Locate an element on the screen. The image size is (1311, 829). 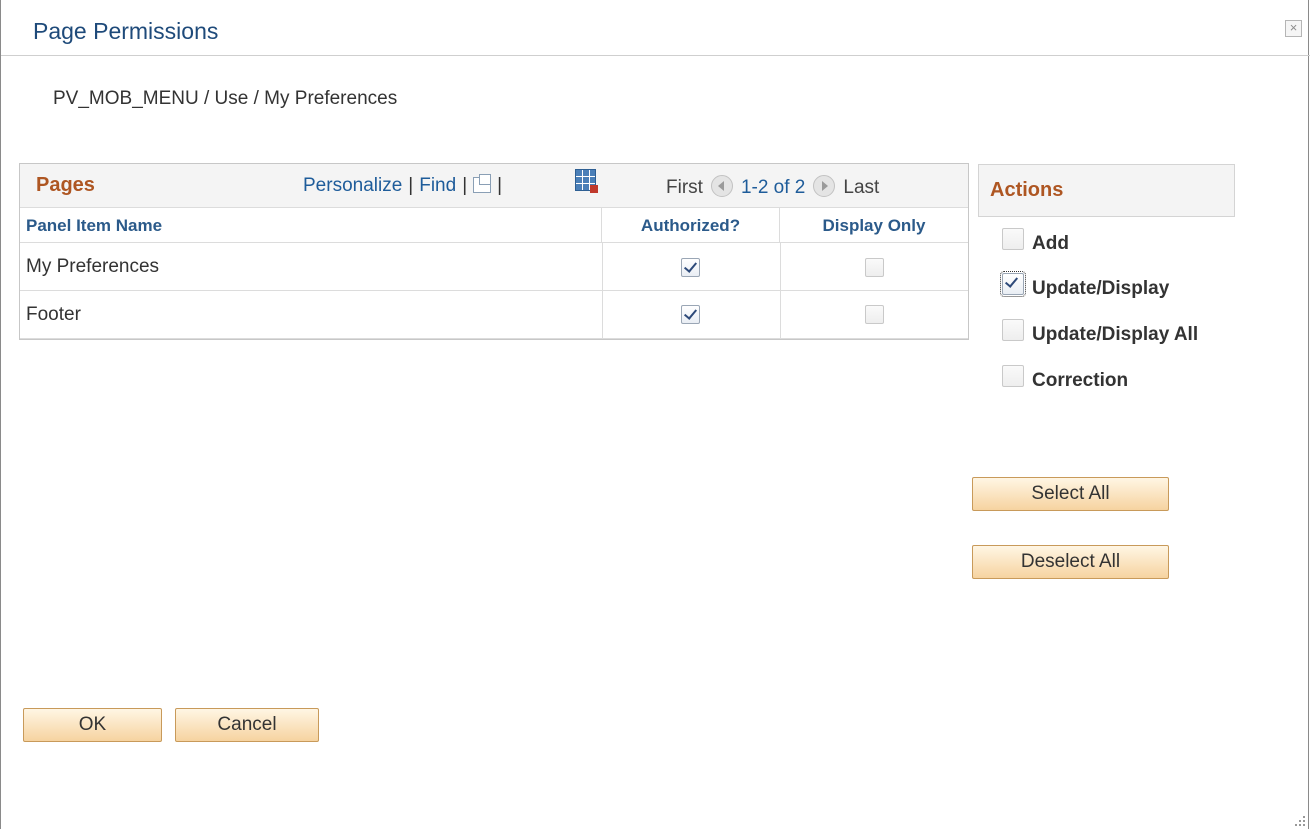
column-header-panel-item-name: Panel Item Name is located at coordinates (311, 225).